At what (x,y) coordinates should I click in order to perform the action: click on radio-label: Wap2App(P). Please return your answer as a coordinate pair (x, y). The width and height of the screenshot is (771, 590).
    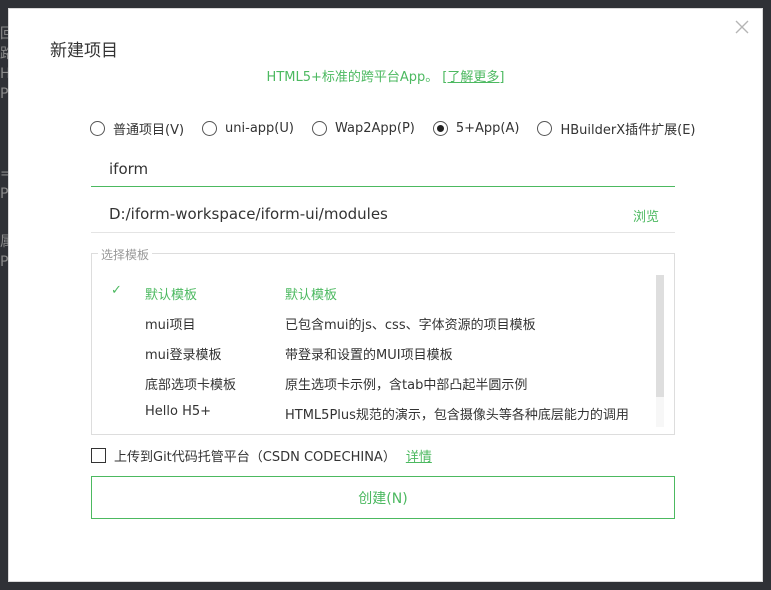
    Looking at the image, I should click on (374, 128).